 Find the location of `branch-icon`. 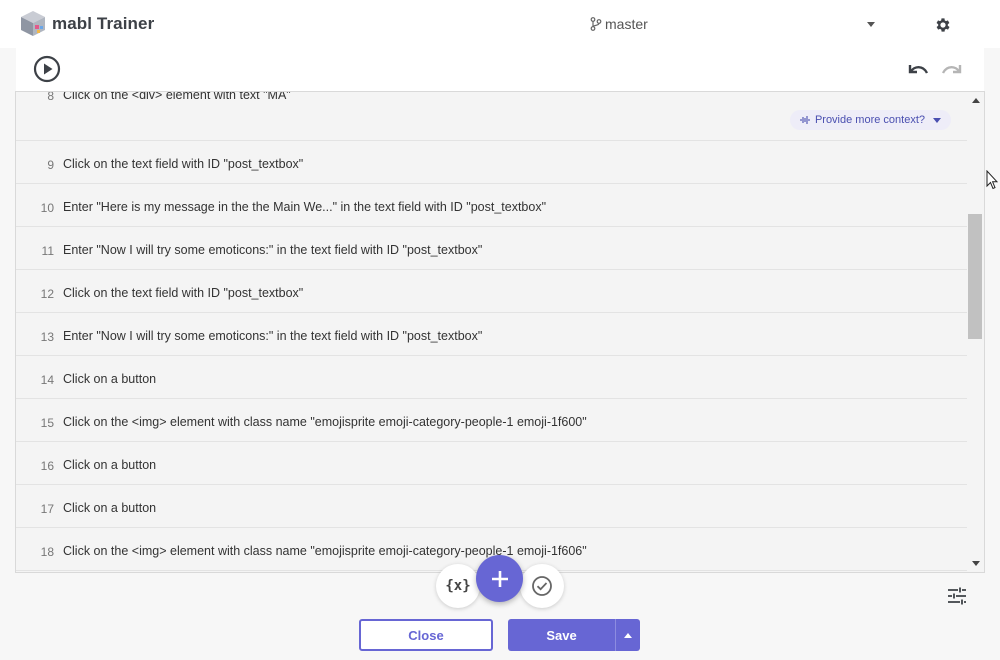

branch-icon is located at coordinates (596, 24).